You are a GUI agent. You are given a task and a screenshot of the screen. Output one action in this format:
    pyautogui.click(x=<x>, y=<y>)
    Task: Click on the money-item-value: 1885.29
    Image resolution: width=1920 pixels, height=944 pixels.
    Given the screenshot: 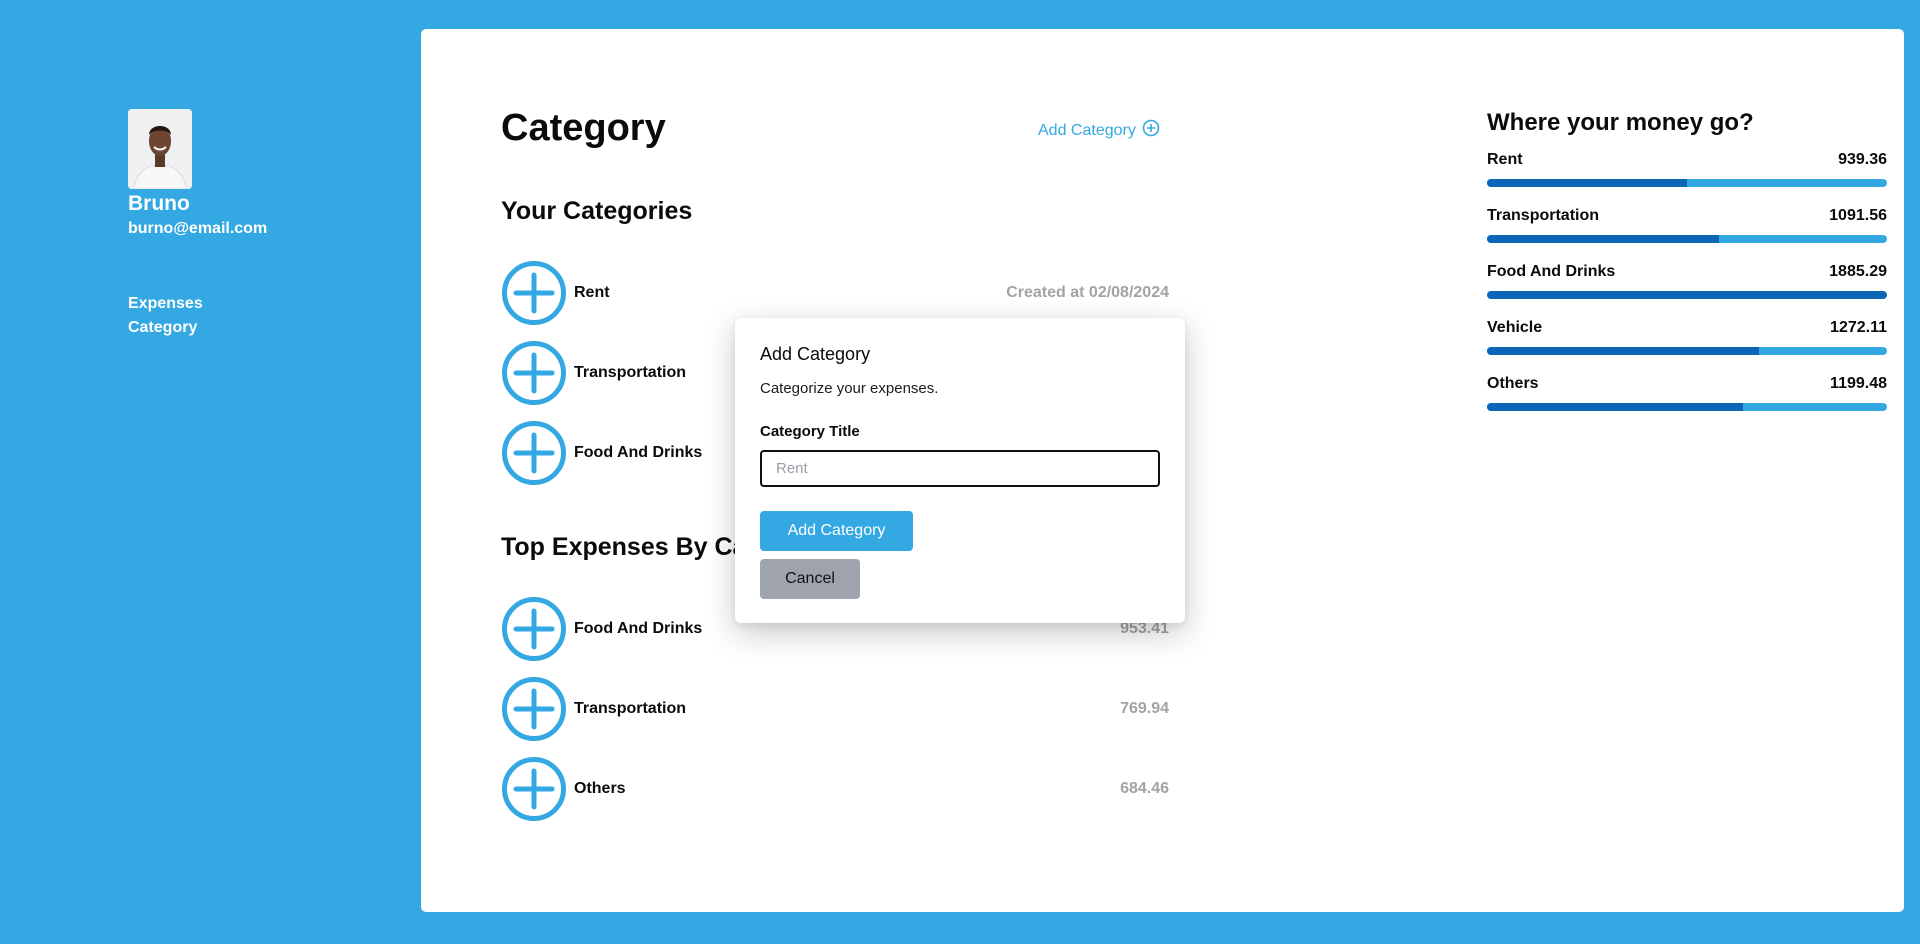 What is the action you would take?
    pyautogui.click(x=1858, y=271)
    